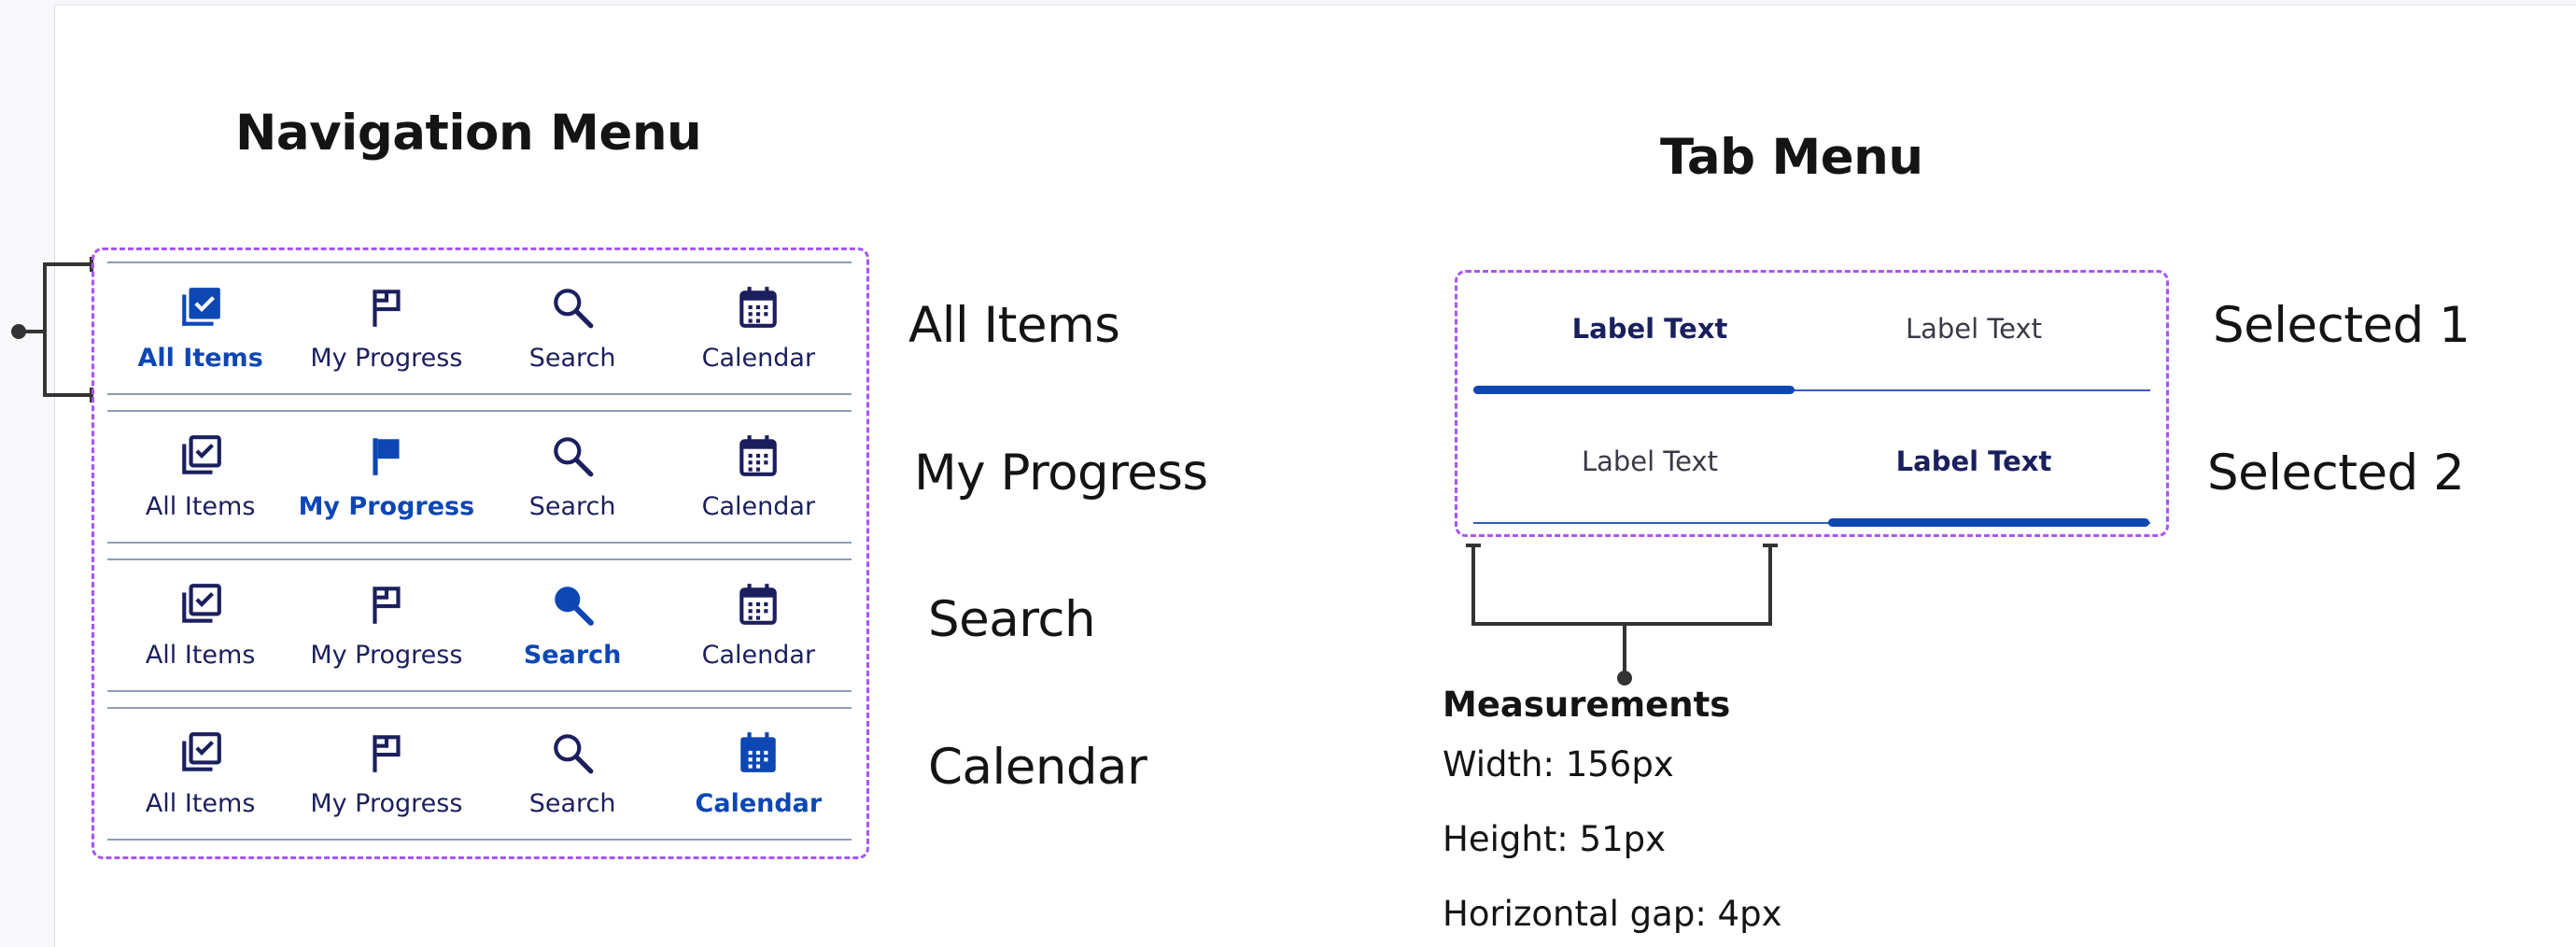 This screenshot has height=947, width=2576. What do you see at coordinates (468, 133) in the screenshot?
I see `navigation-menu-heading: Navigation Menu` at bounding box center [468, 133].